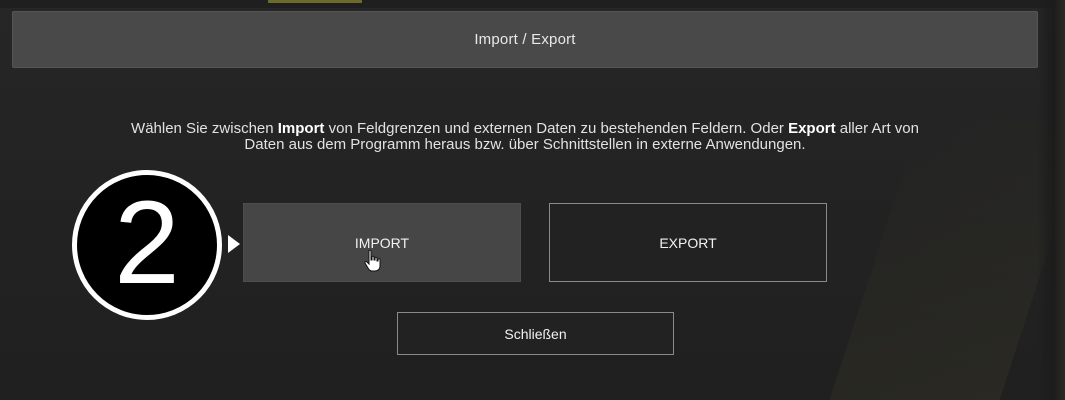 The height and width of the screenshot is (400, 1065). I want to click on export-button: EXPORT, so click(688, 242).